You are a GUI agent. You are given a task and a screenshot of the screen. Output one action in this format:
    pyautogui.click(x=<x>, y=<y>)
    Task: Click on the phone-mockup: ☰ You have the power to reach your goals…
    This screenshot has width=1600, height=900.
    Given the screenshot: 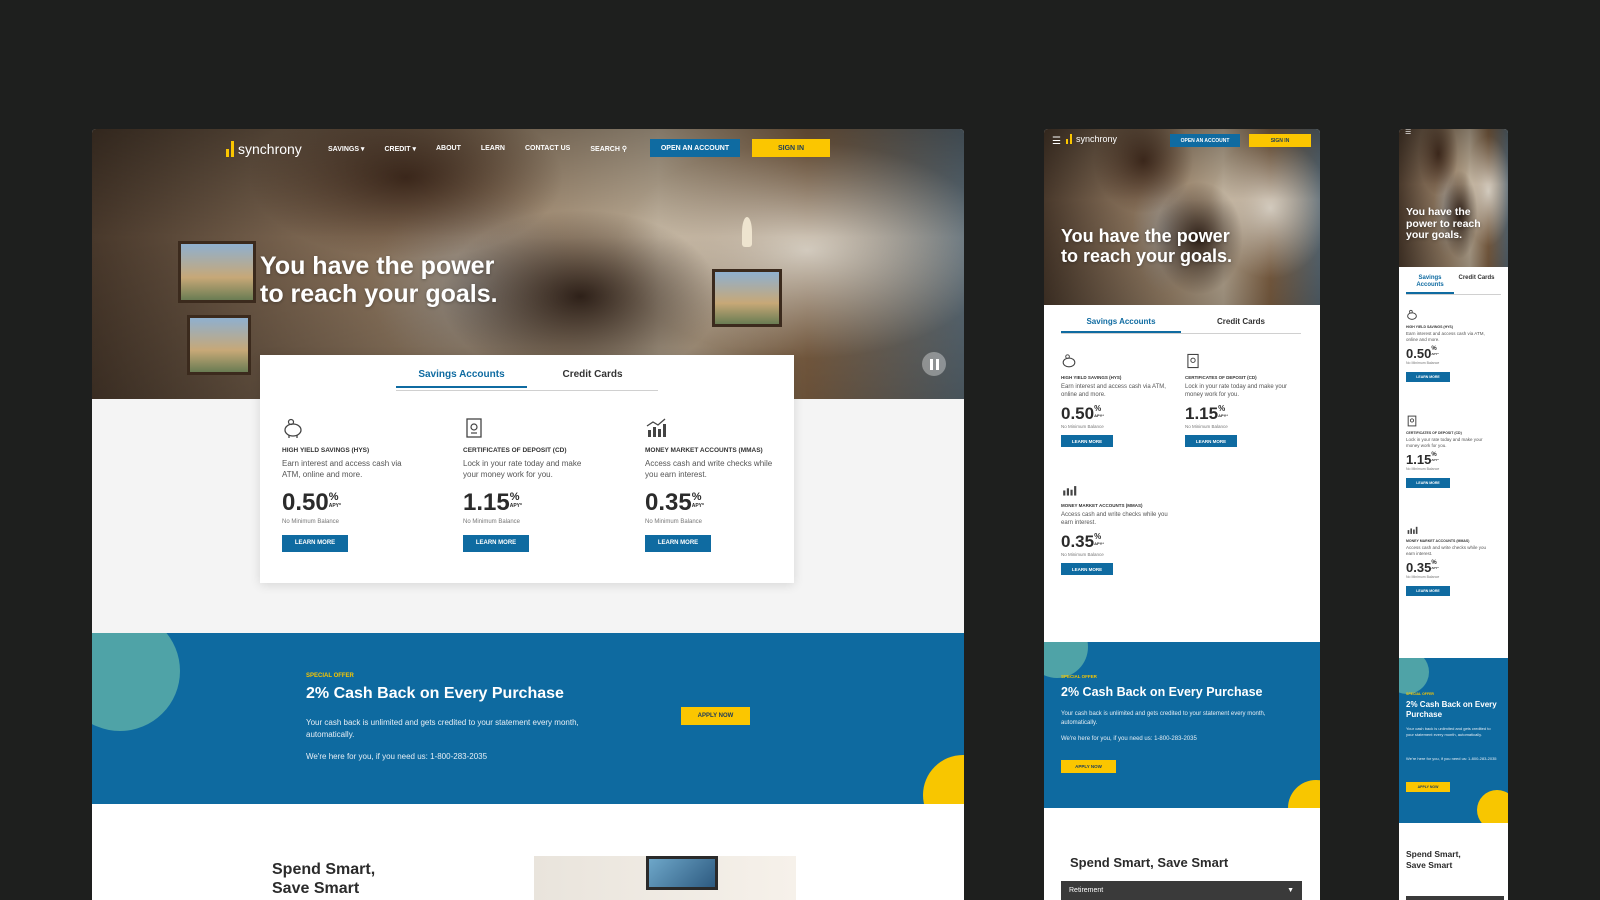 What is the action you would take?
    pyautogui.click(x=1453, y=514)
    